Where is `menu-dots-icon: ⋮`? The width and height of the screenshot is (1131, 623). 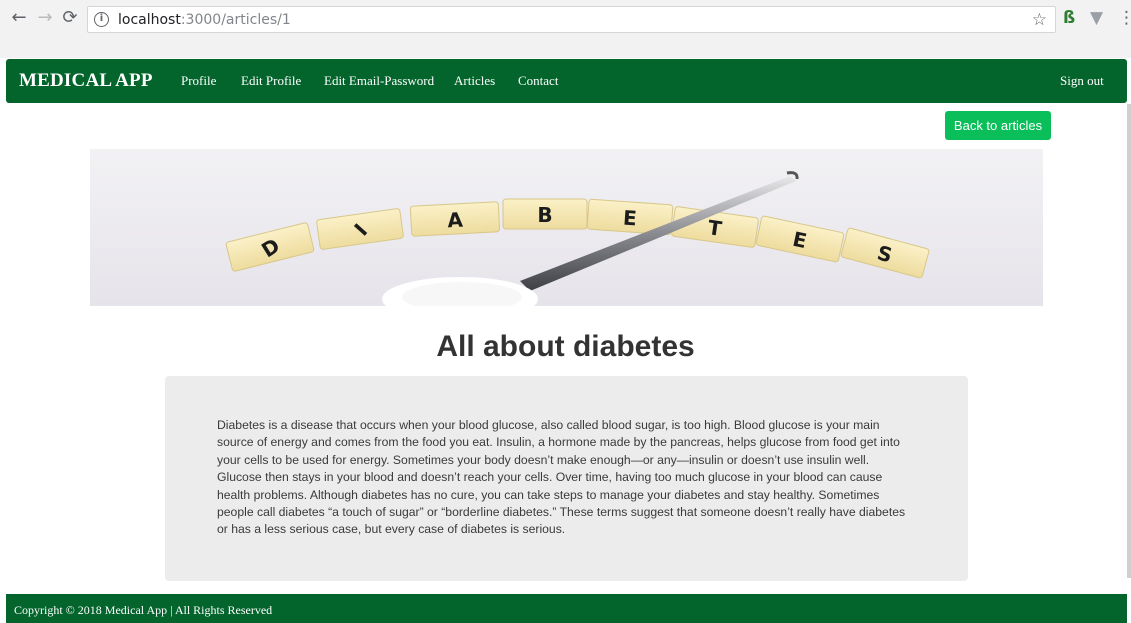 menu-dots-icon: ⋮ is located at coordinates (1124, 18).